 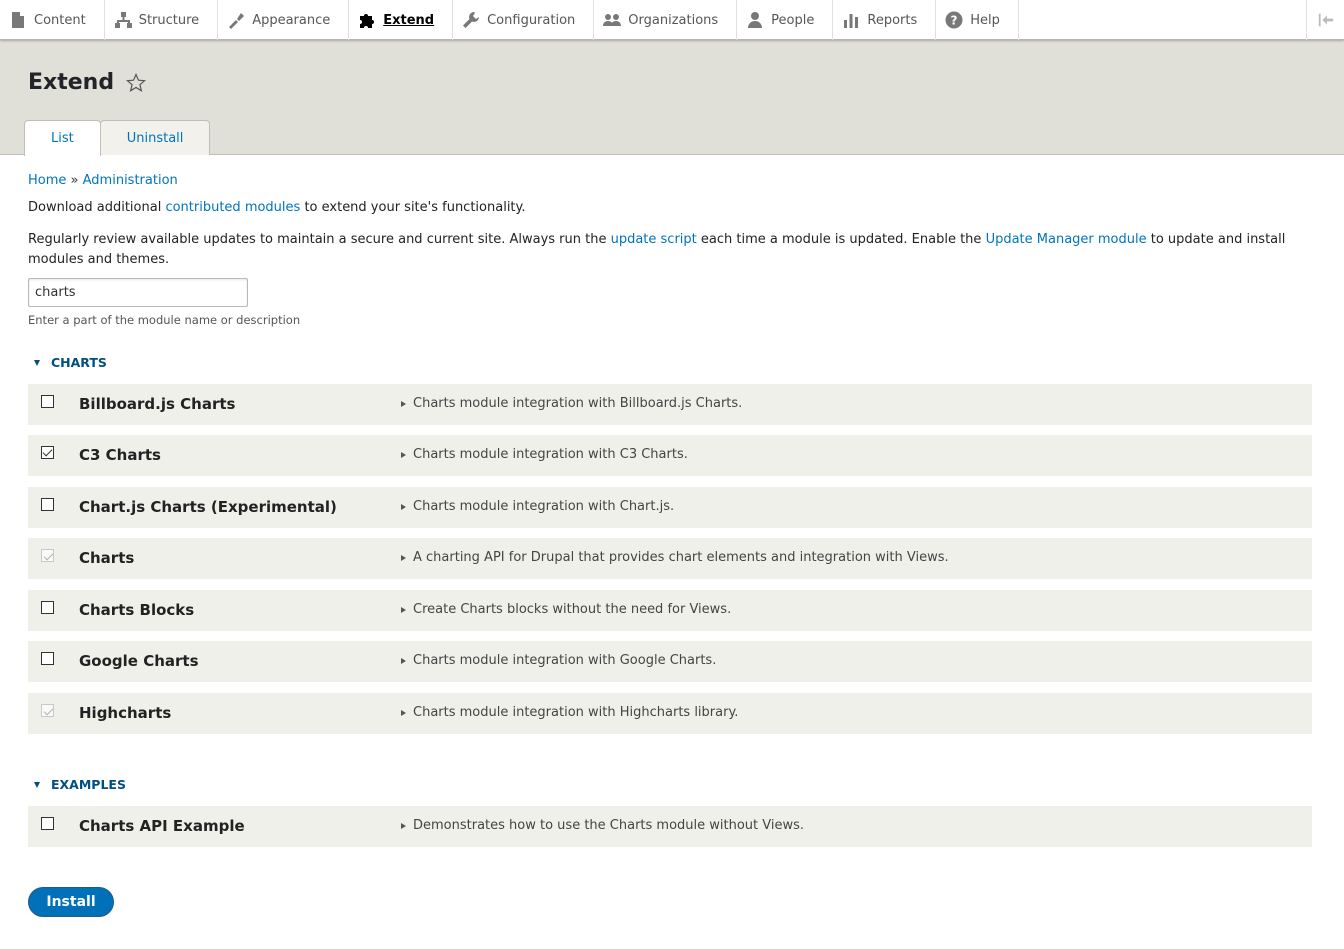 What do you see at coordinates (162, 826) in the screenshot?
I see `module-name: Charts API Example` at bounding box center [162, 826].